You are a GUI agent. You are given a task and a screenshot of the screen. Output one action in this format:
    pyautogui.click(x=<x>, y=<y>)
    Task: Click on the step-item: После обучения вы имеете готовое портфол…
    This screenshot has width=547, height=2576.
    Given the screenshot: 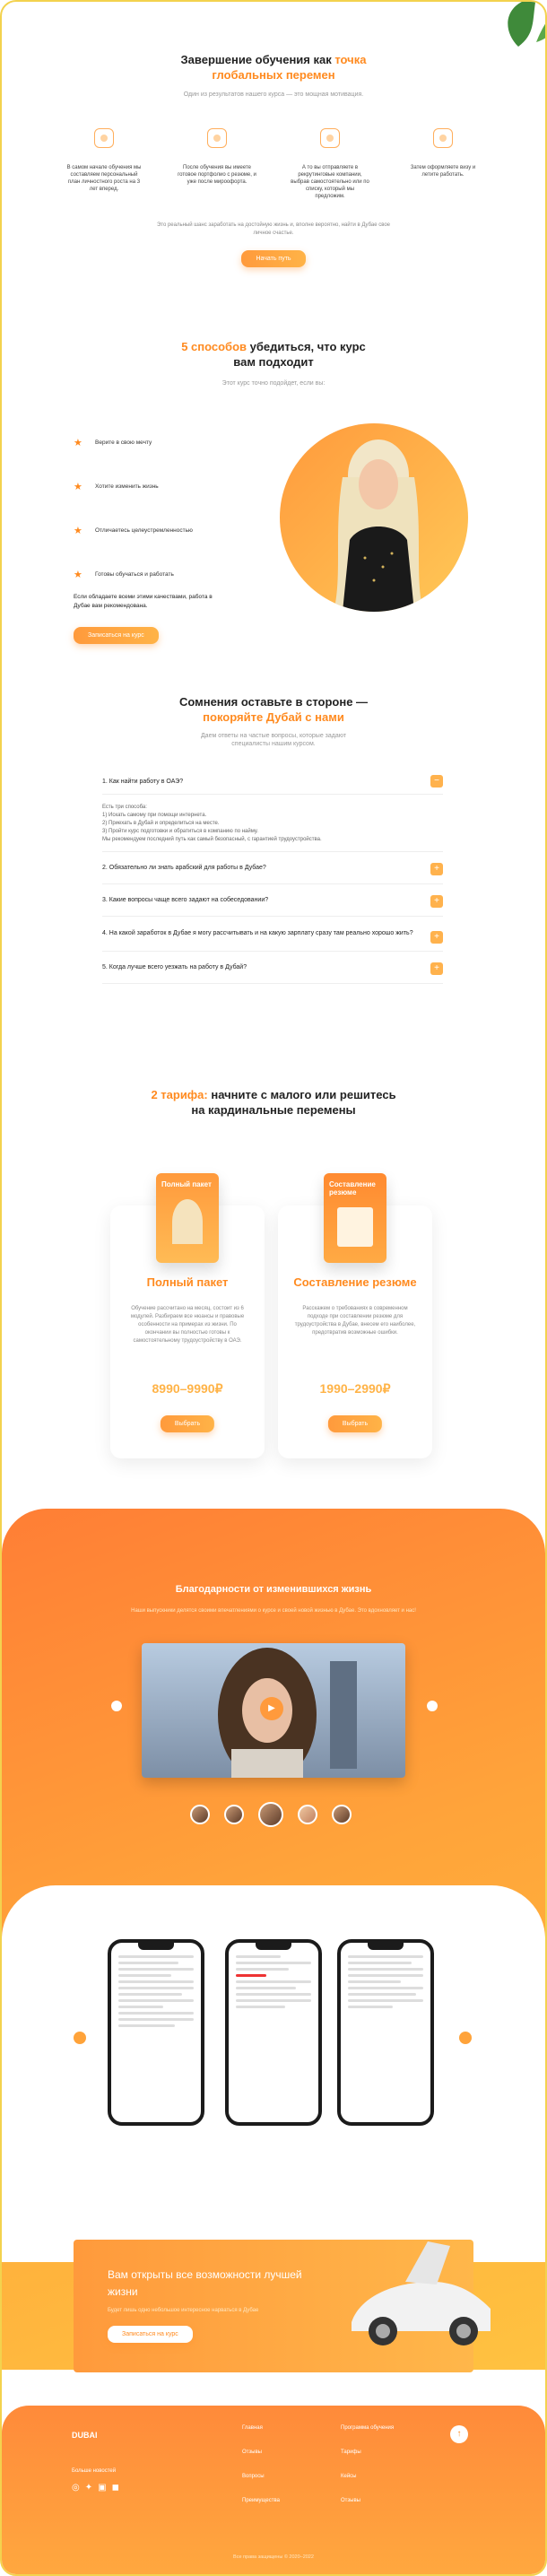 What is the action you would take?
    pyautogui.click(x=217, y=164)
    